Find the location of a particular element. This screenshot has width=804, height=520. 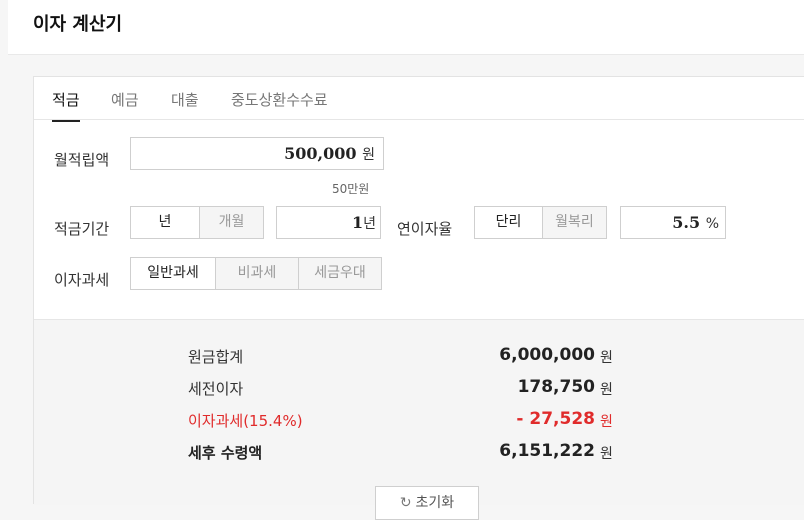

refresh-icon: ↻ is located at coordinates (405, 503).